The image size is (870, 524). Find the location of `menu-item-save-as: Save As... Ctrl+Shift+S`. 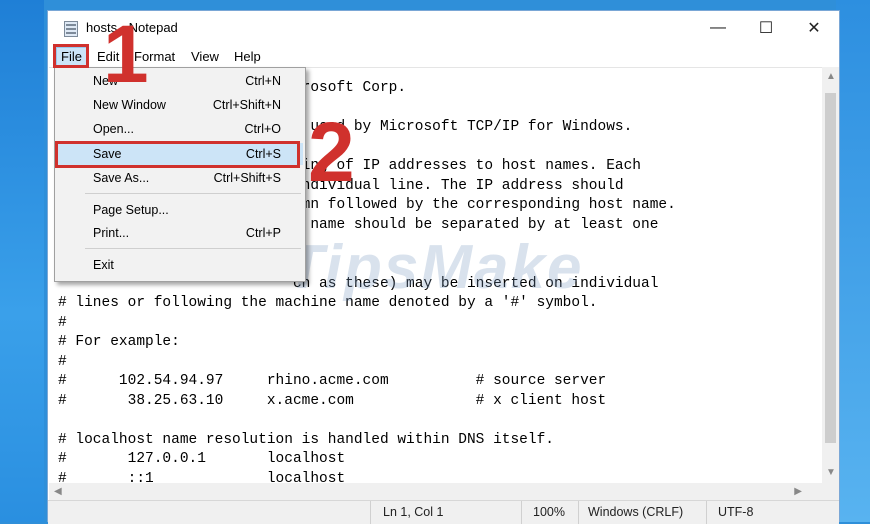

menu-item-save-as: Save As... Ctrl+Shift+S is located at coordinates (180, 178).